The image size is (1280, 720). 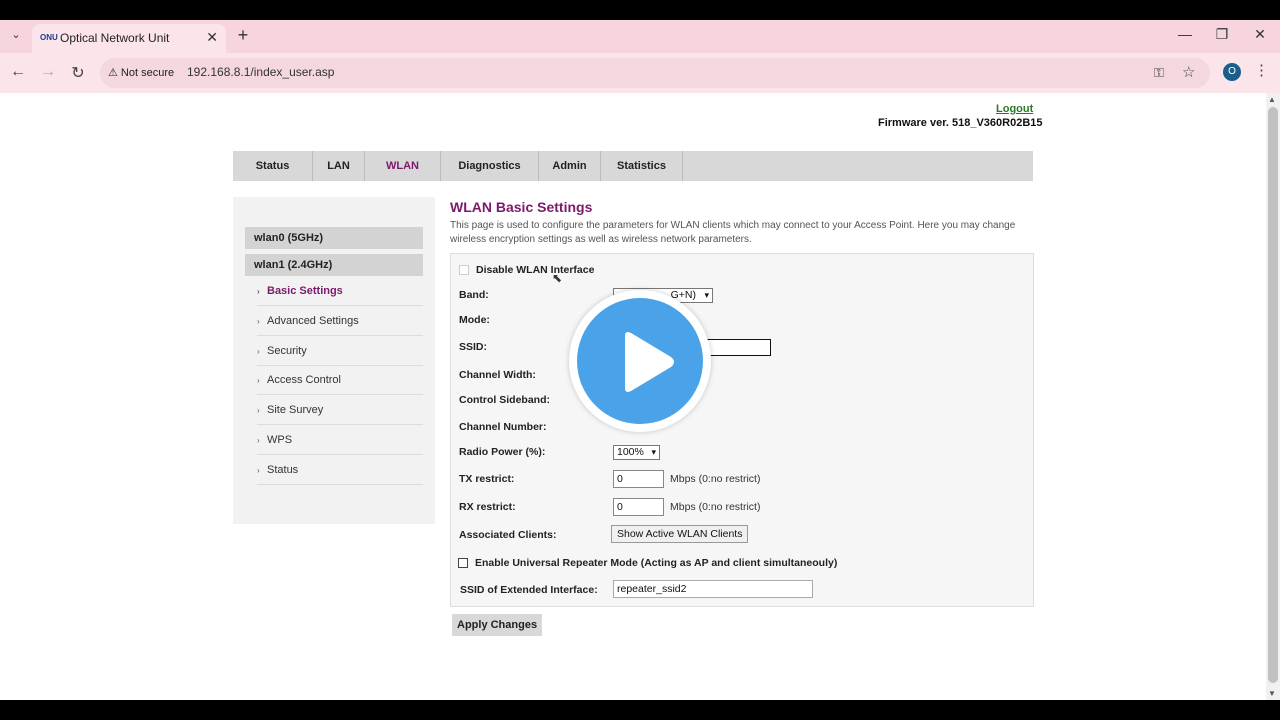 I want to click on play-button-circle, so click(x=640, y=361).